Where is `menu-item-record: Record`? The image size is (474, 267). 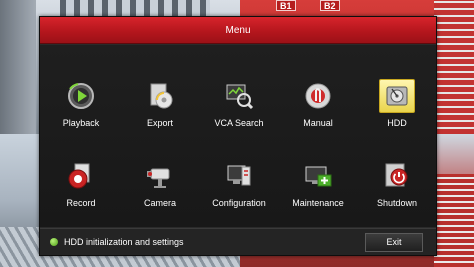 menu-item-record: Record is located at coordinates (81, 186).